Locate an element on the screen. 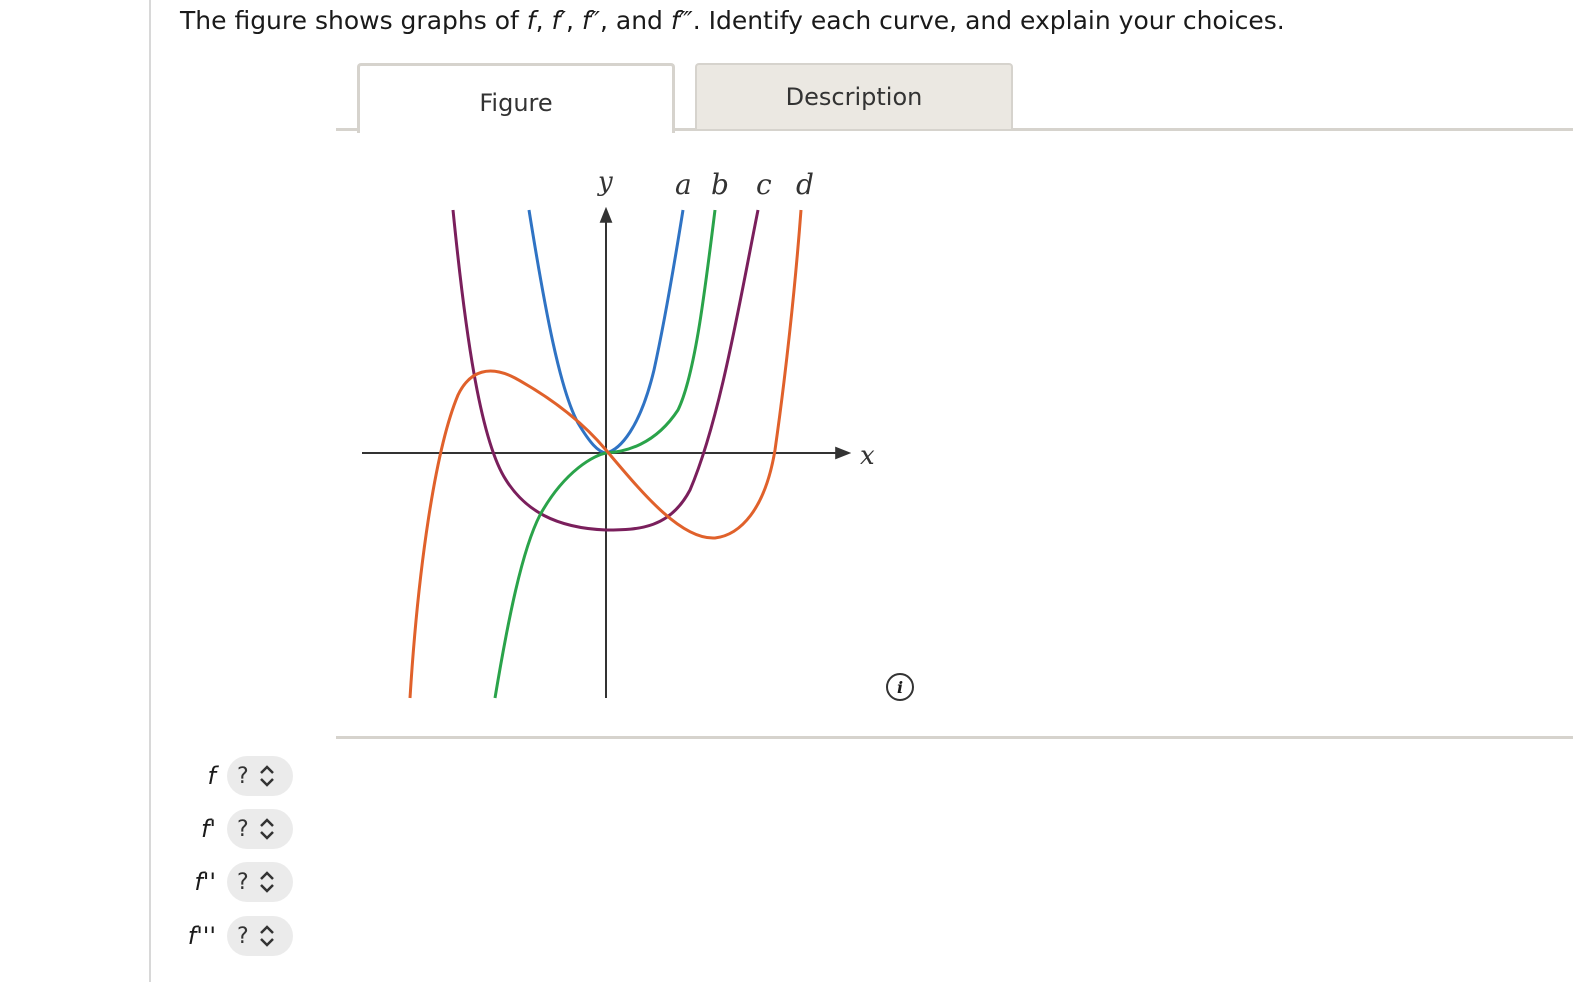  answer-select-f: ? is located at coordinates (260, 776).